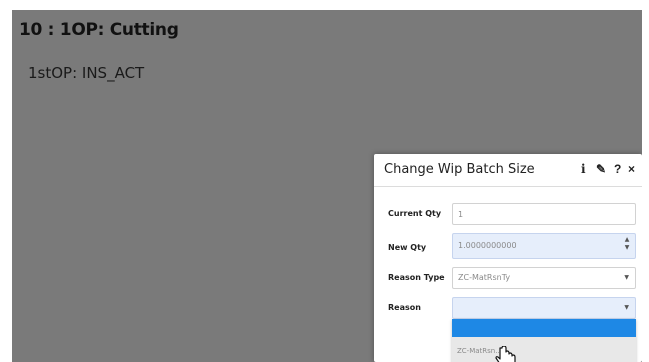 This screenshot has width=649, height=362. What do you see at coordinates (404, 307) in the screenshot?
I see `reason-label: Reason` at bounding box center [404, 307].